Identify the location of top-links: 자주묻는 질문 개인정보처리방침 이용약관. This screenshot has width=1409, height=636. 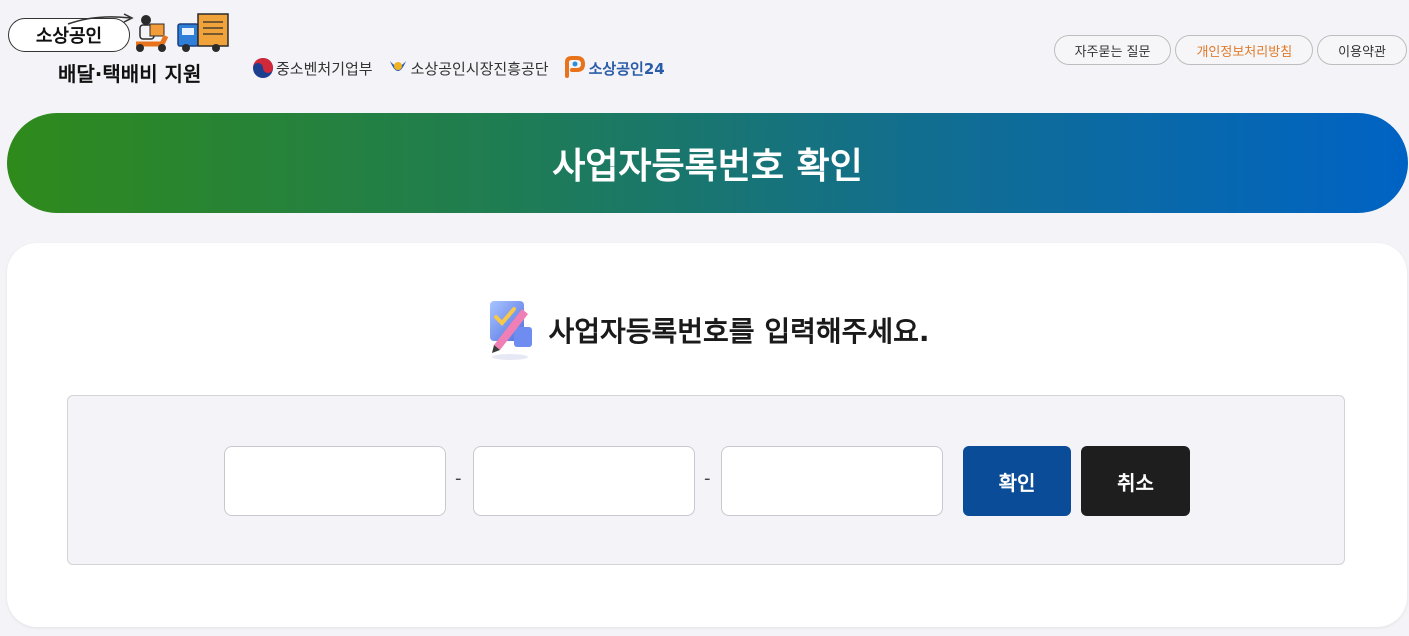
(1230, 50).